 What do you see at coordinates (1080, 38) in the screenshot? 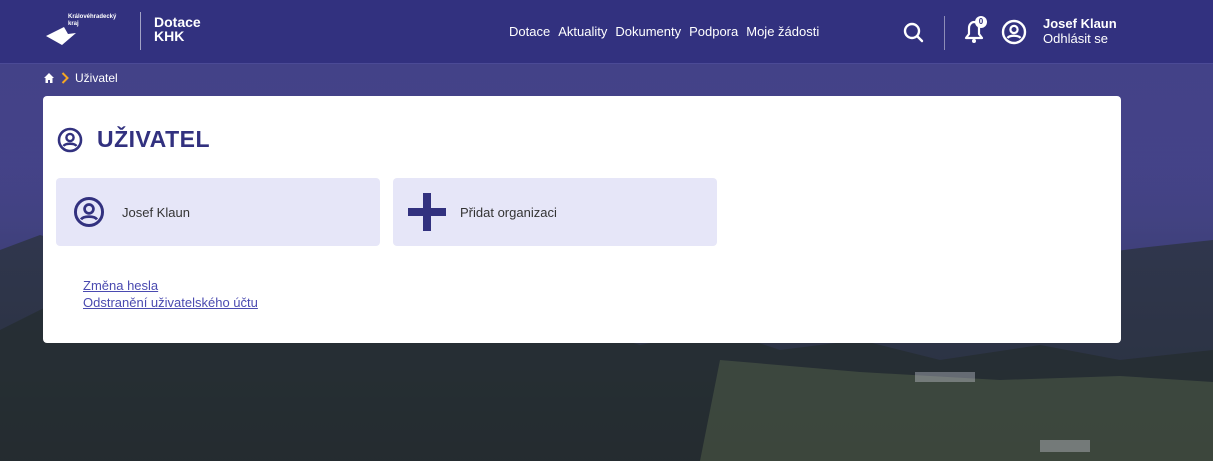
I see `logout-link: Odhlásit se` at bounding box center [1080, 38].